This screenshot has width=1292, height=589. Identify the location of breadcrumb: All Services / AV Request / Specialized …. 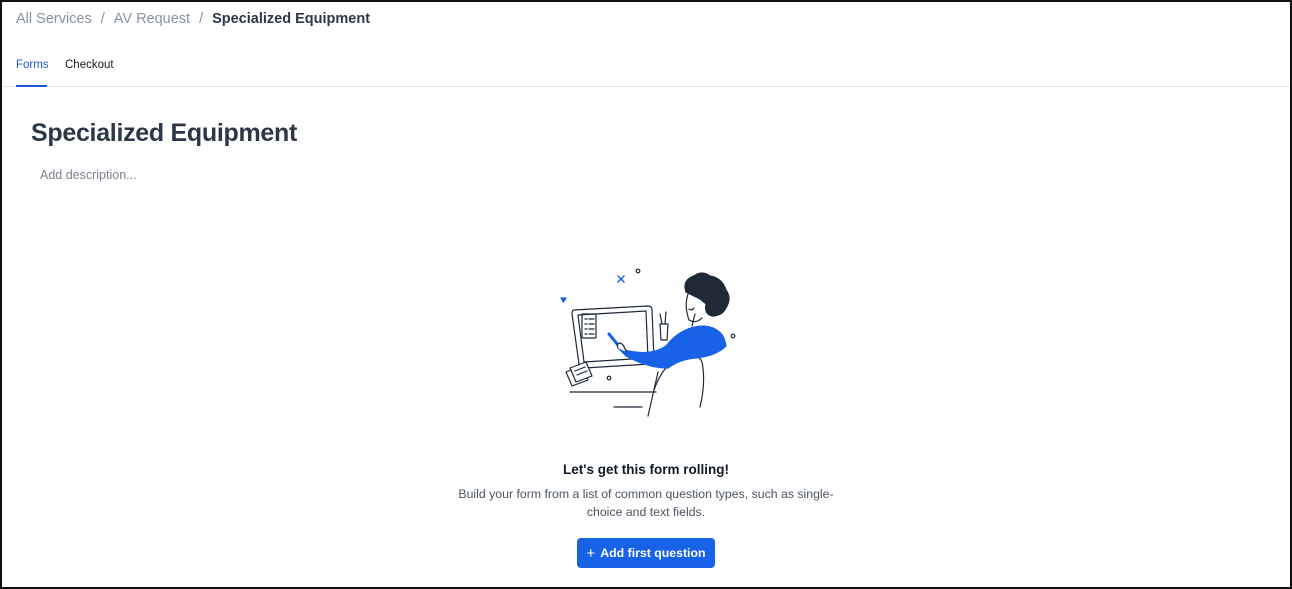
(193, 19).